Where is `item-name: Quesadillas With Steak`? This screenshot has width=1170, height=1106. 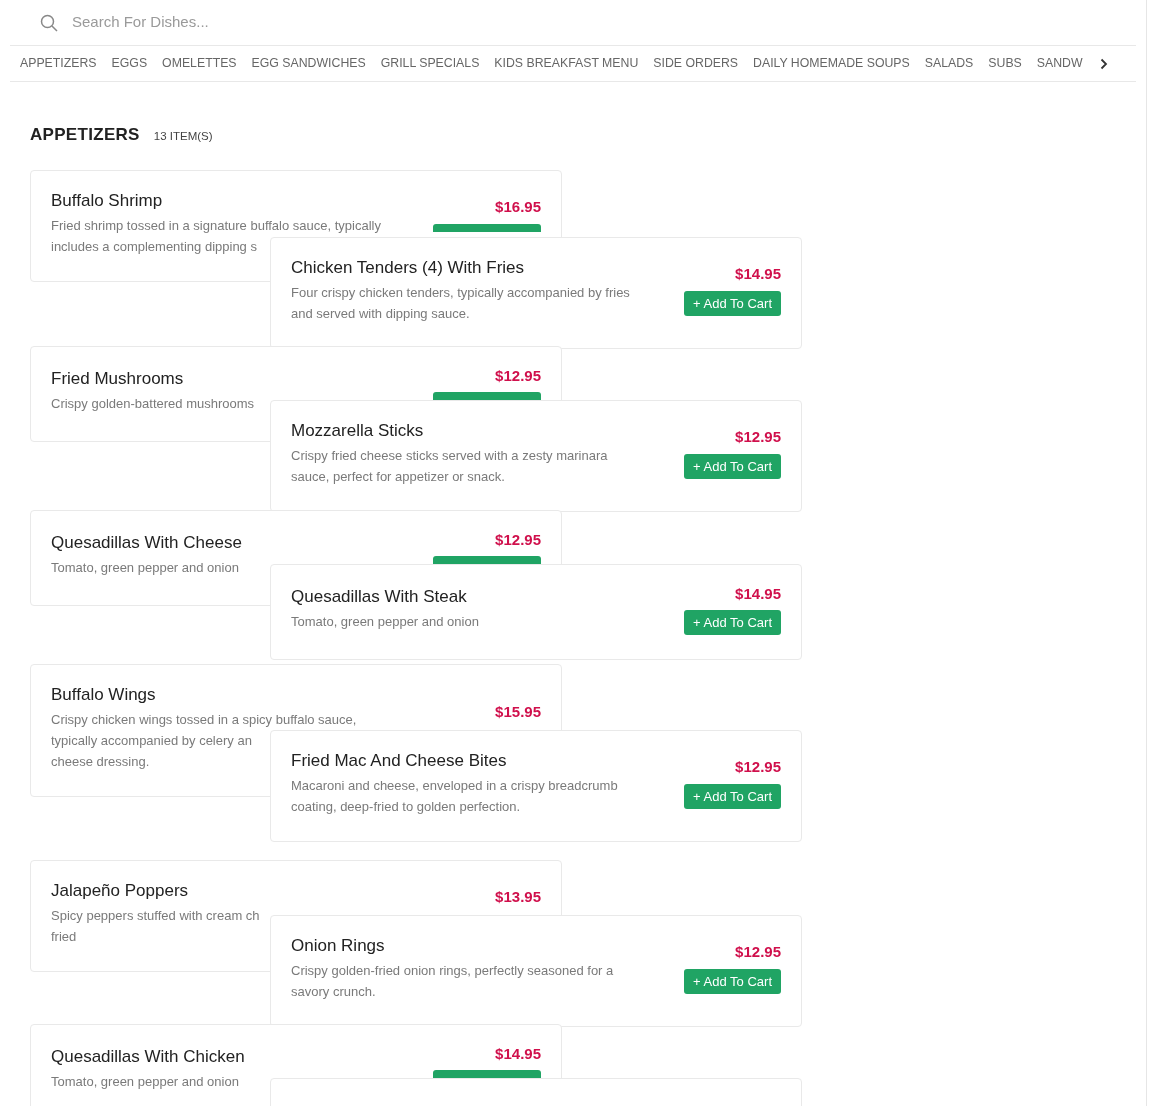
item-name: Quesadillas With Steak is located at coordinates (379, 597).